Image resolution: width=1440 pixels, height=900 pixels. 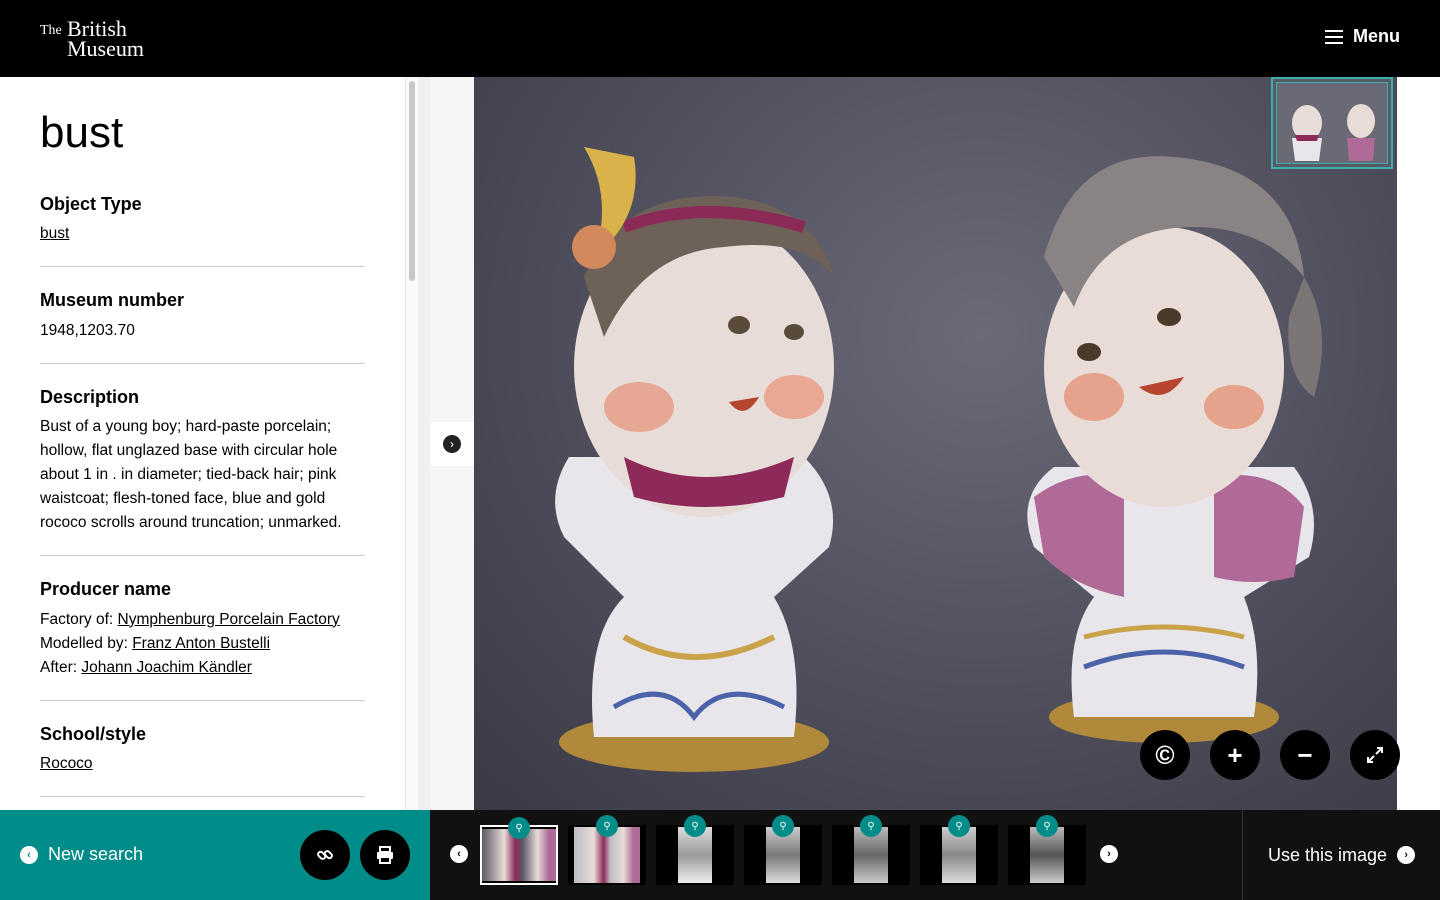 I want to click on scrollbar-thumb, so click(x=412, y=181).